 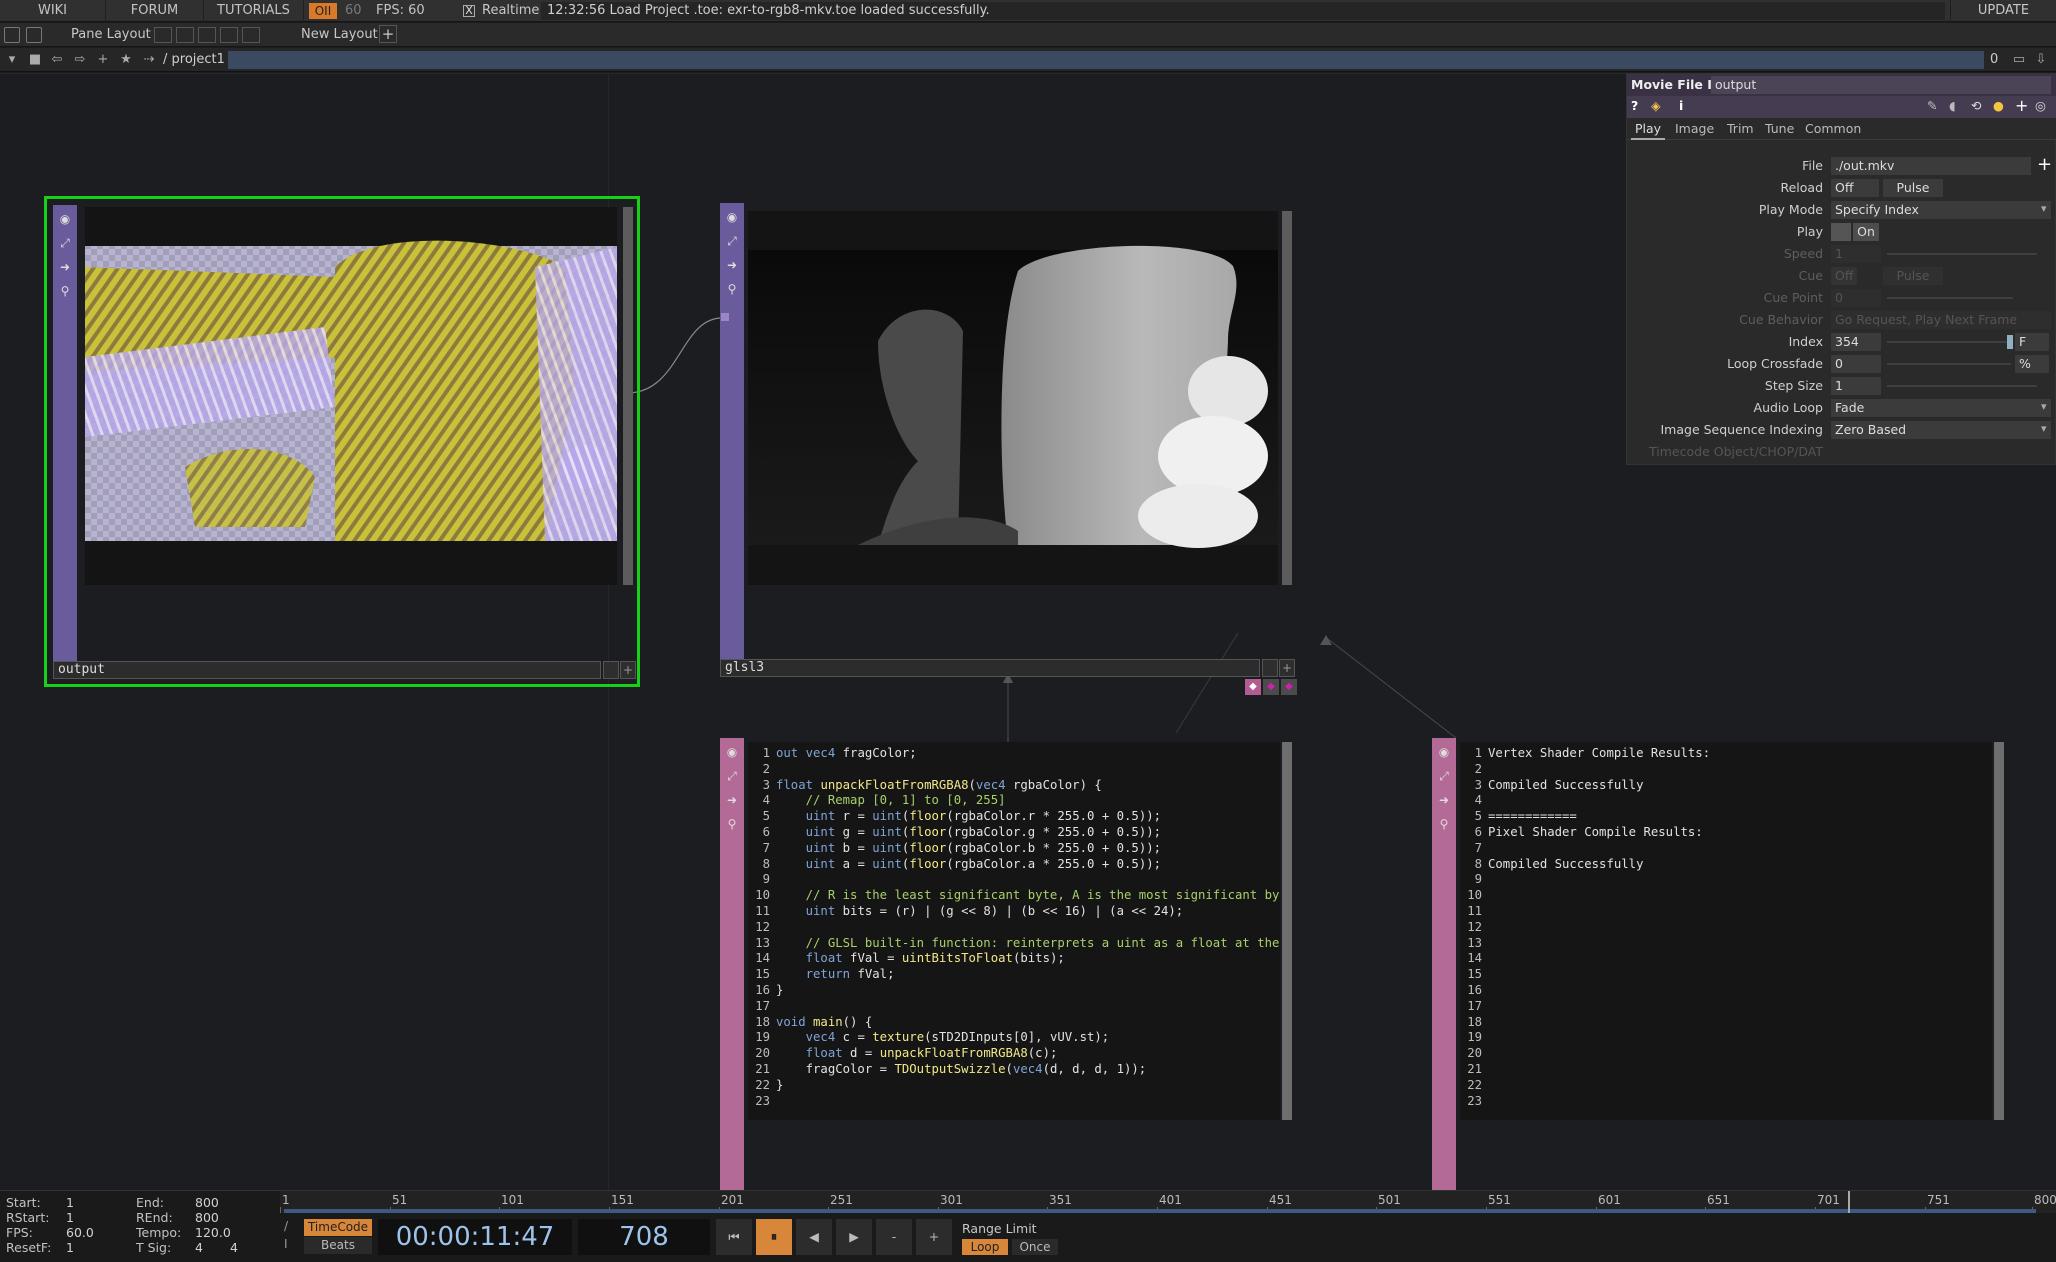 I want to click on code-line: 22}, so click(x=1014, y=1086).